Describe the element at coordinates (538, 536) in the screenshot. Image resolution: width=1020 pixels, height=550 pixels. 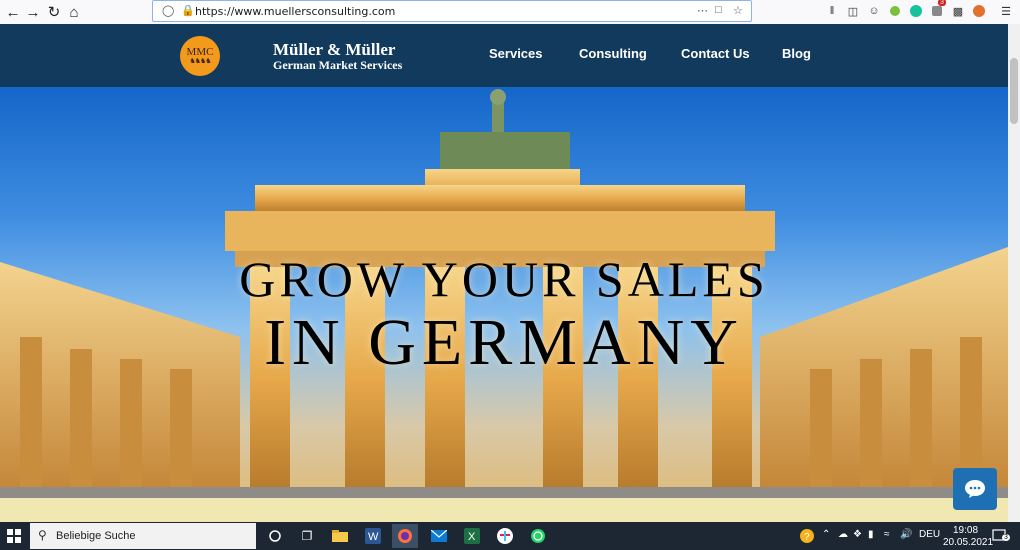
I see `whatsapp-icon` at that location.